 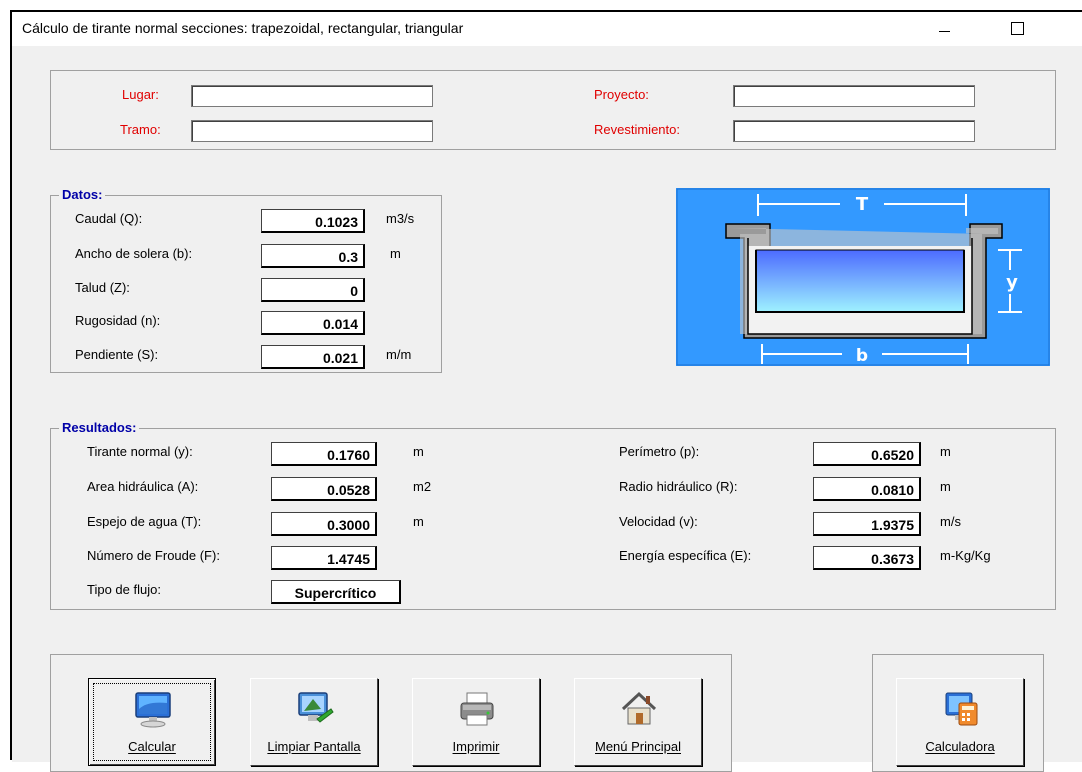 What do you see at coordinates (313, 323) in the screenshot?
I see `rugosidad-input: 0.014` at bounding box center [313, 323].